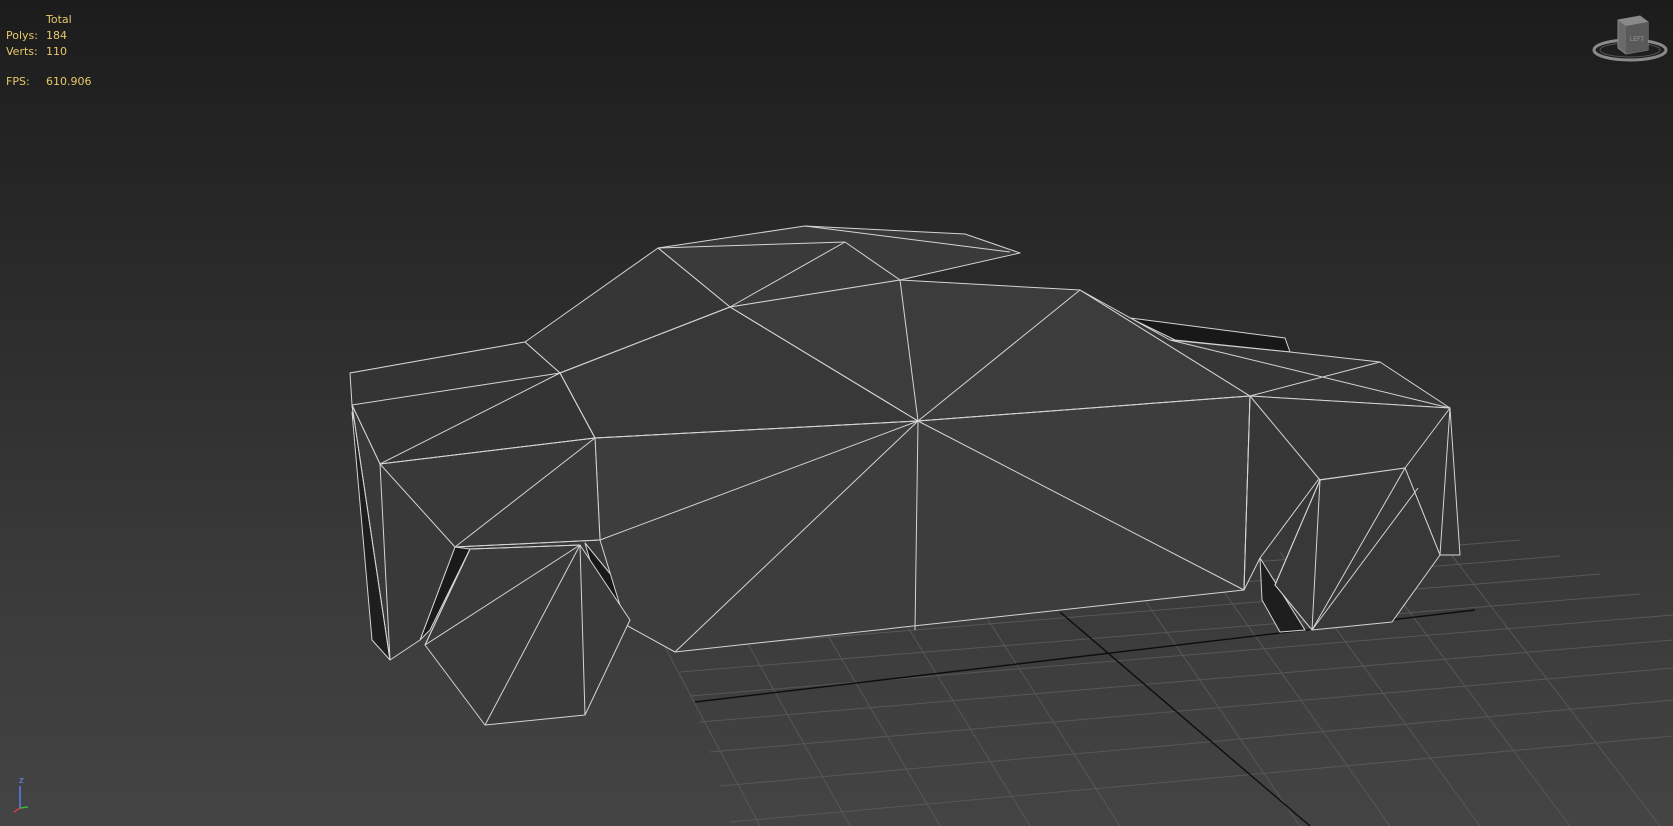 Image resolution: width=1673 pixels, height=826 pixels. Describe the element at coordinates (59, 19) in the screenshot. I see `stats-header: Total` at that location.